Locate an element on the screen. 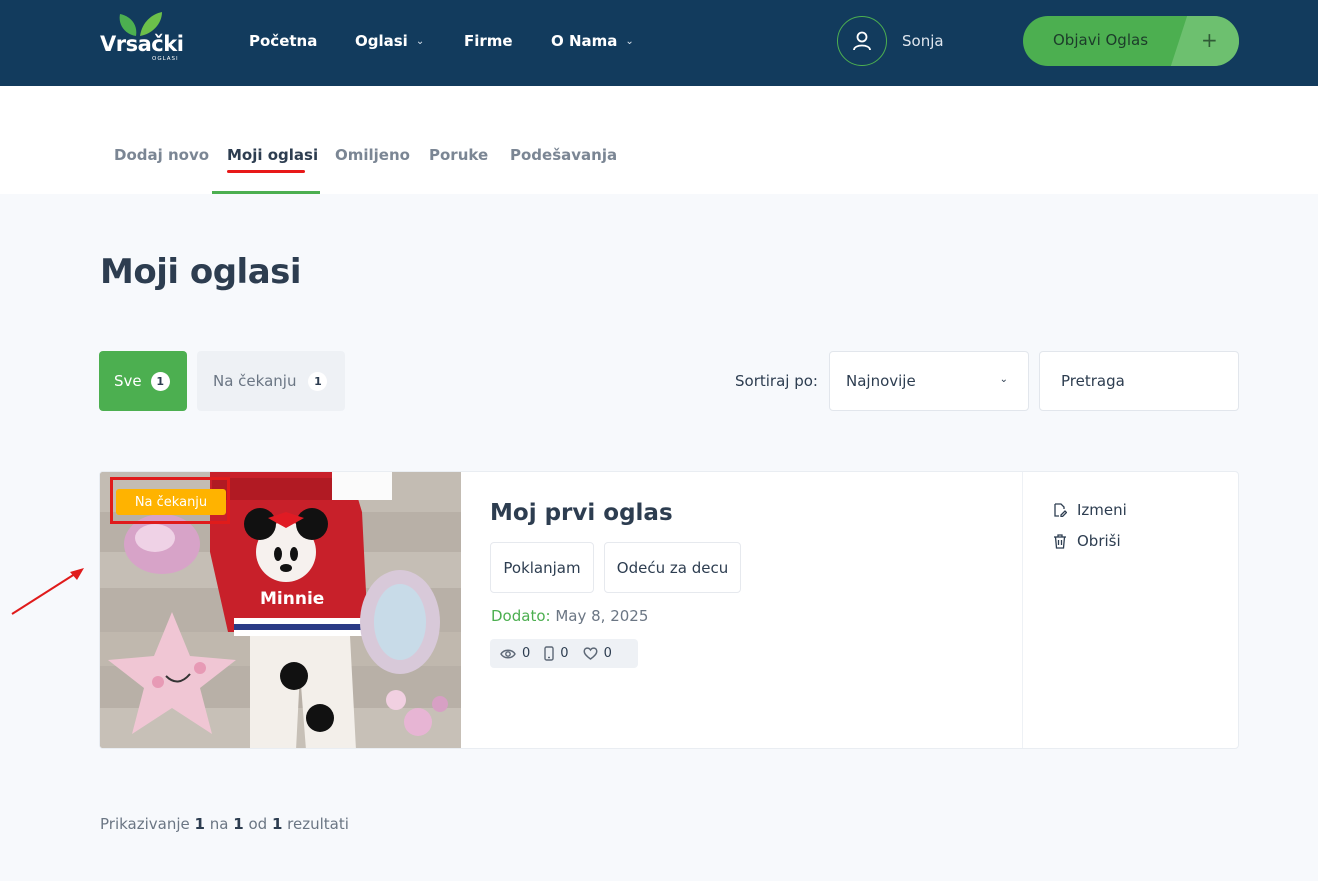 Image resolution: width=1318 pixels, height=881 pixels. plus-icon: + is located at coordinates (1209, 40).